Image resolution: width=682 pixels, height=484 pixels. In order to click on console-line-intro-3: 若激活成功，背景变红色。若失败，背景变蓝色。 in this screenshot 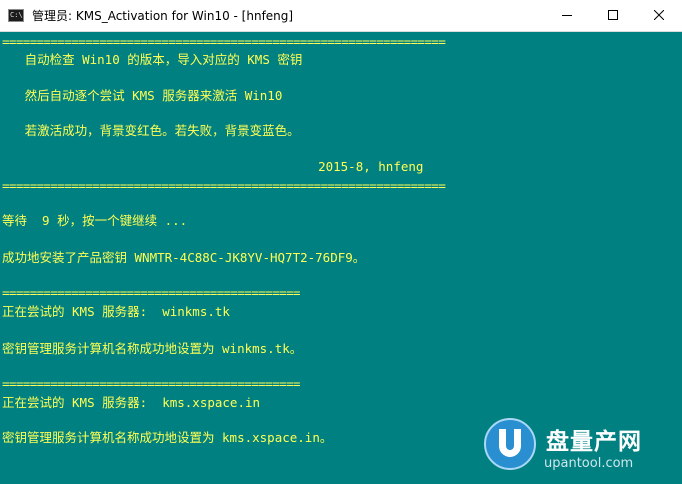, I will do `click(151, 130)`.